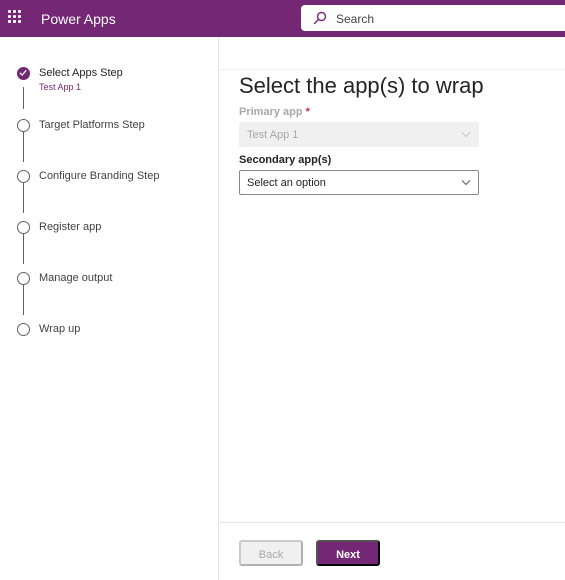 This screenshot has width=565, height=580. Describe the element at coordinates (109, 81) in the screenshot. I see `step-select-apps: Select Apps Step Test App 1` at that location.